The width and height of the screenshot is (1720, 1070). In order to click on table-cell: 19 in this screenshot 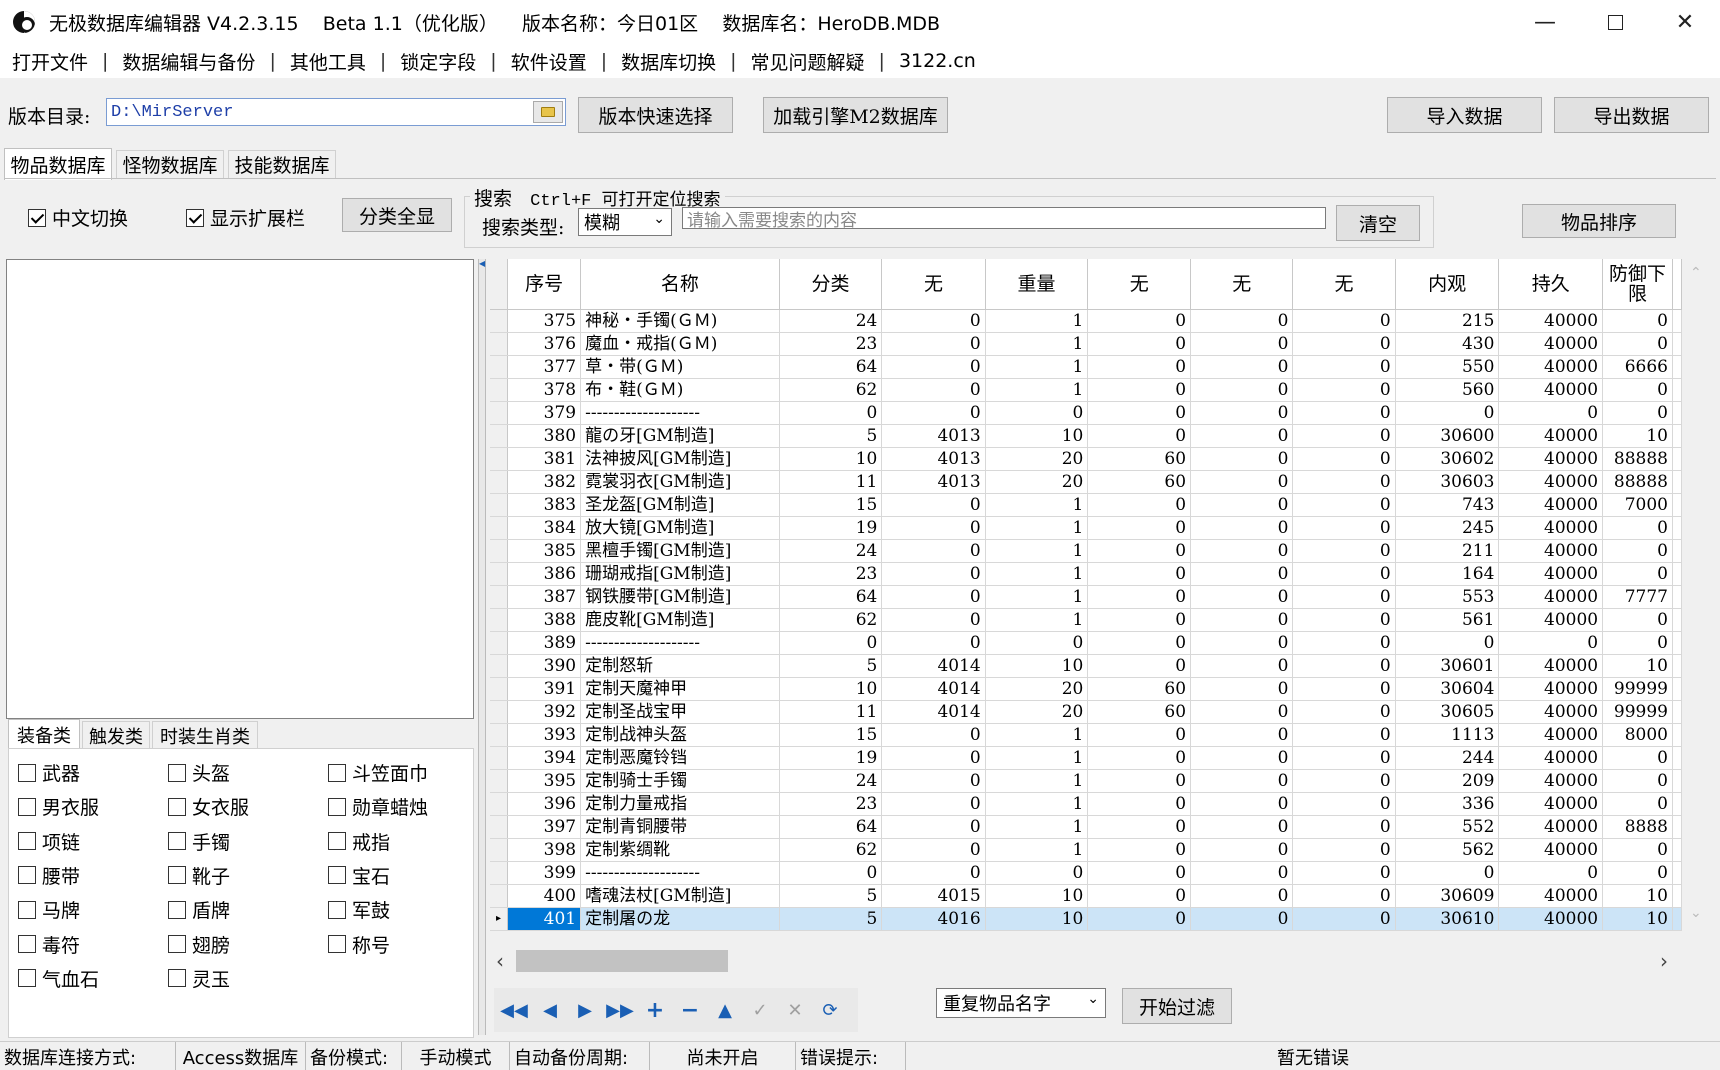, I will do `click(831, 758)`.